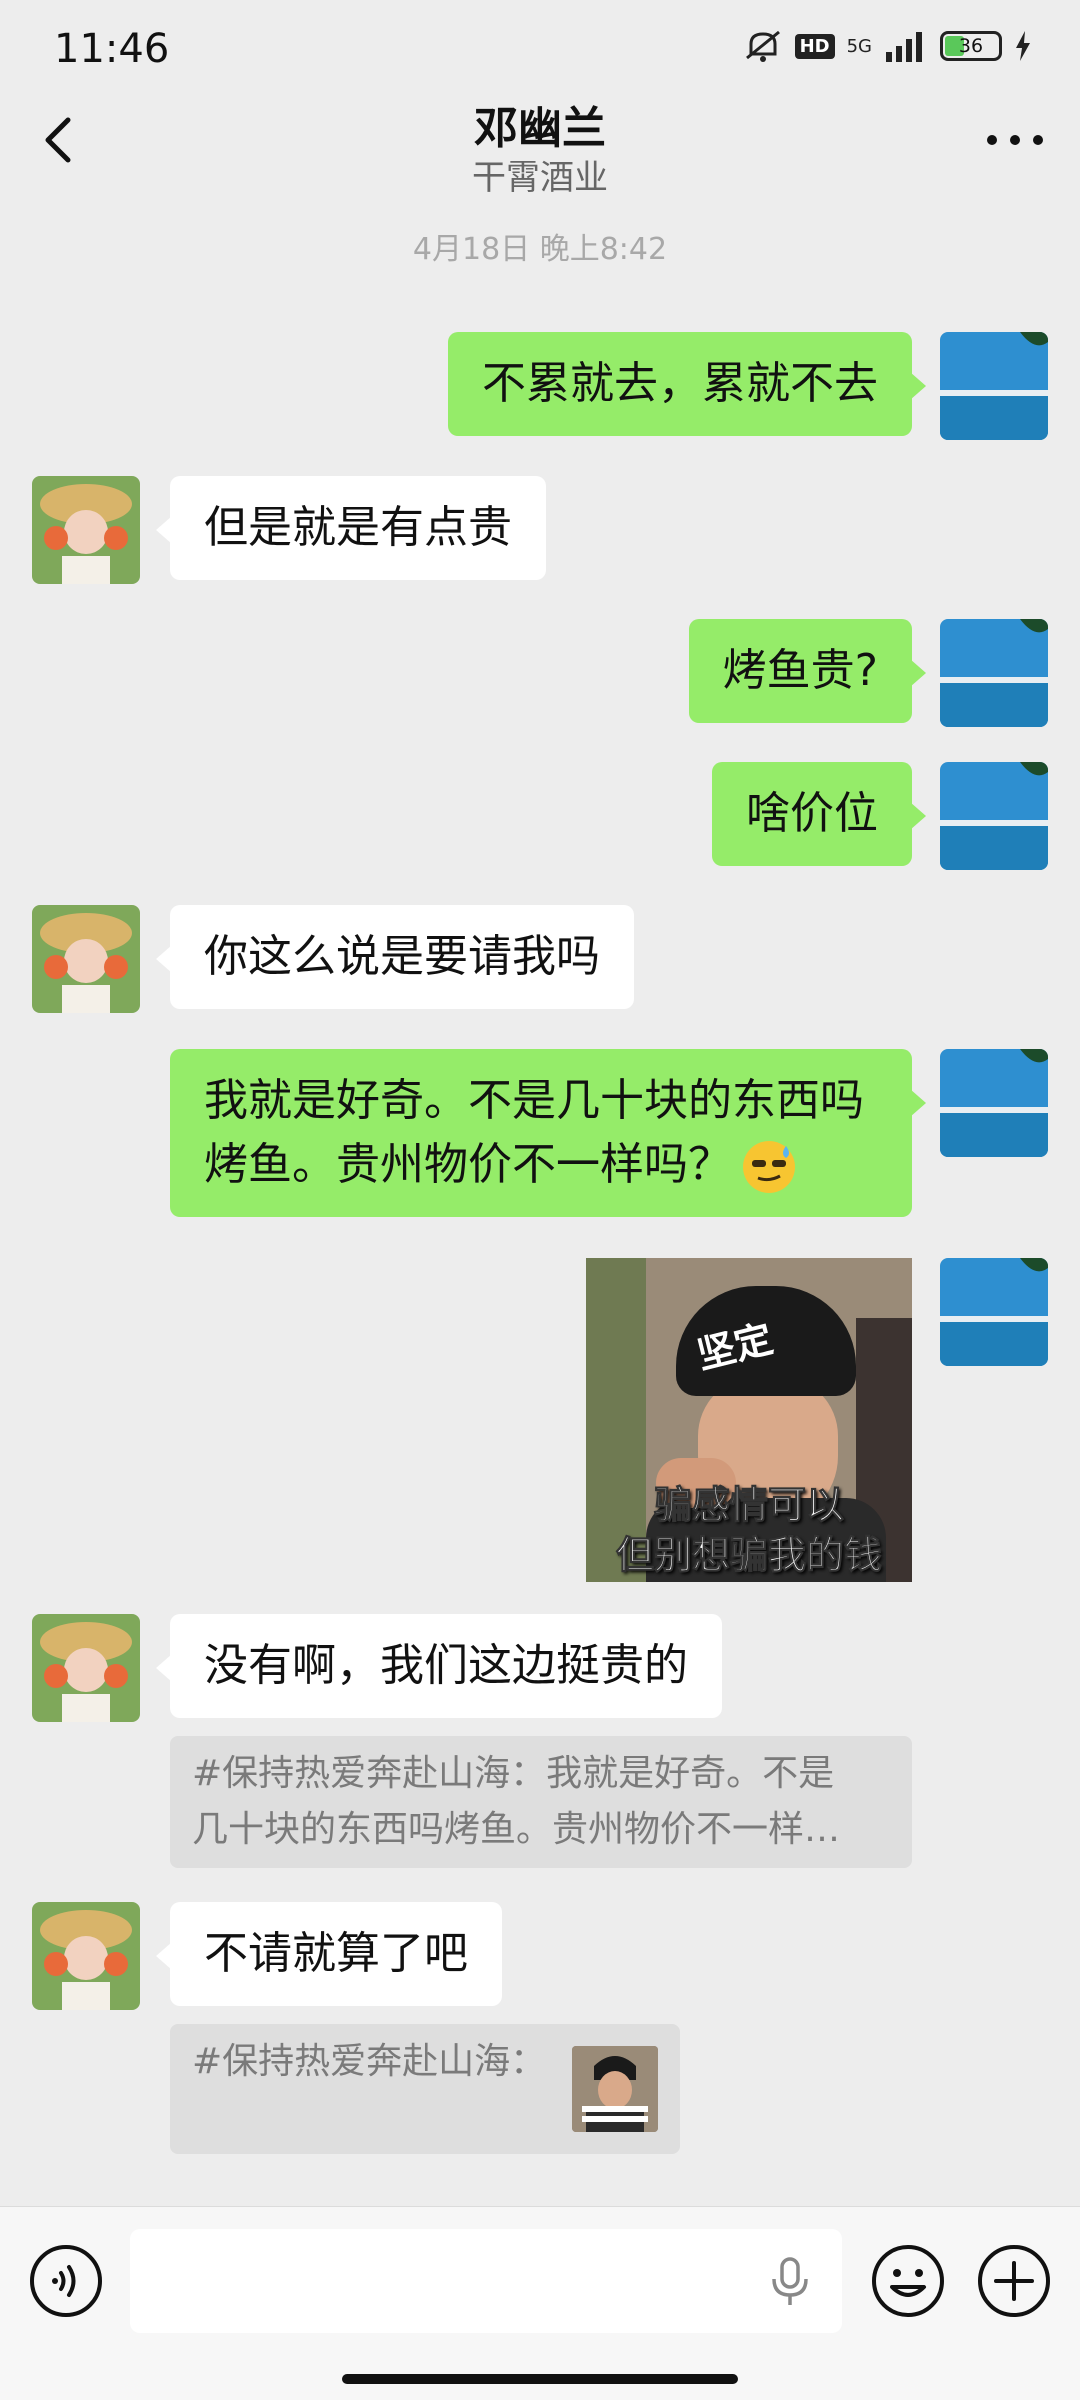 This screenshot has width=1080, height=2400. What do you see at coordinates (819, 814) in the screenshot?
I see `message-bubble-mine: 啥价位` at bounding box center [819, 814].